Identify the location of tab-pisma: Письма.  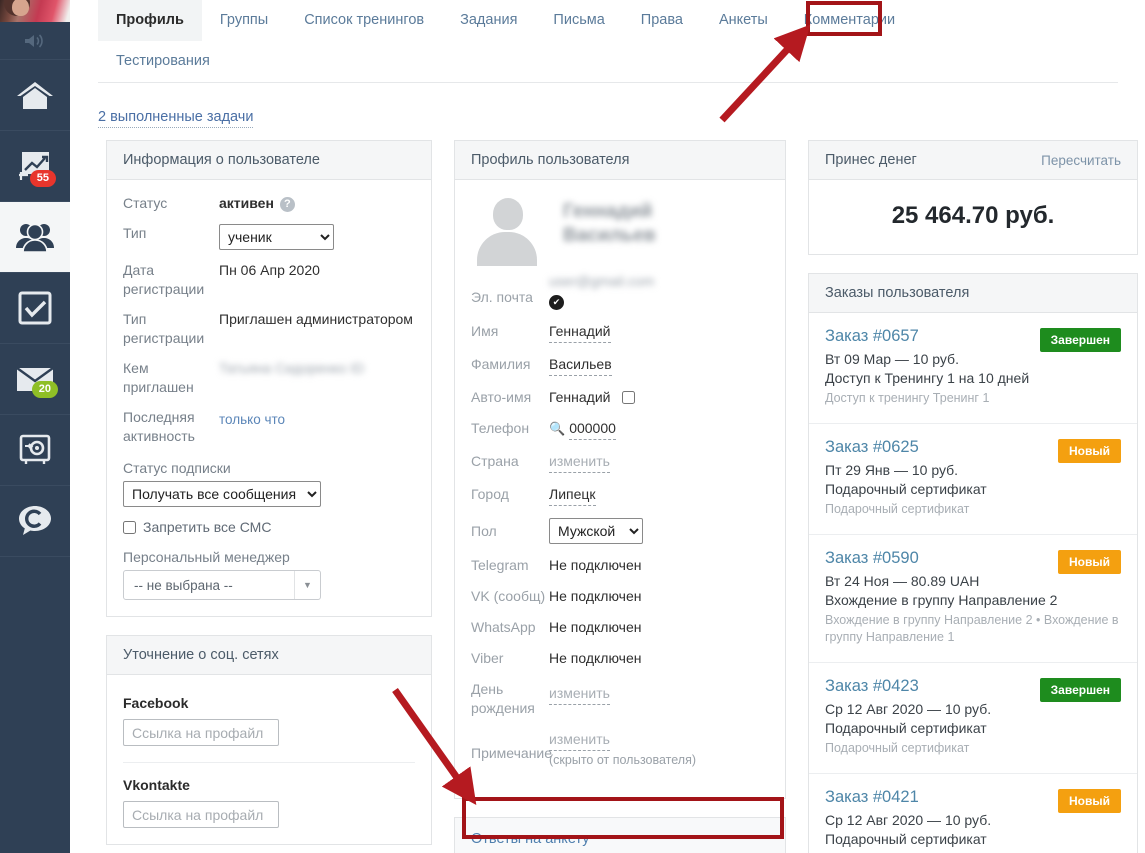
(578, 20).